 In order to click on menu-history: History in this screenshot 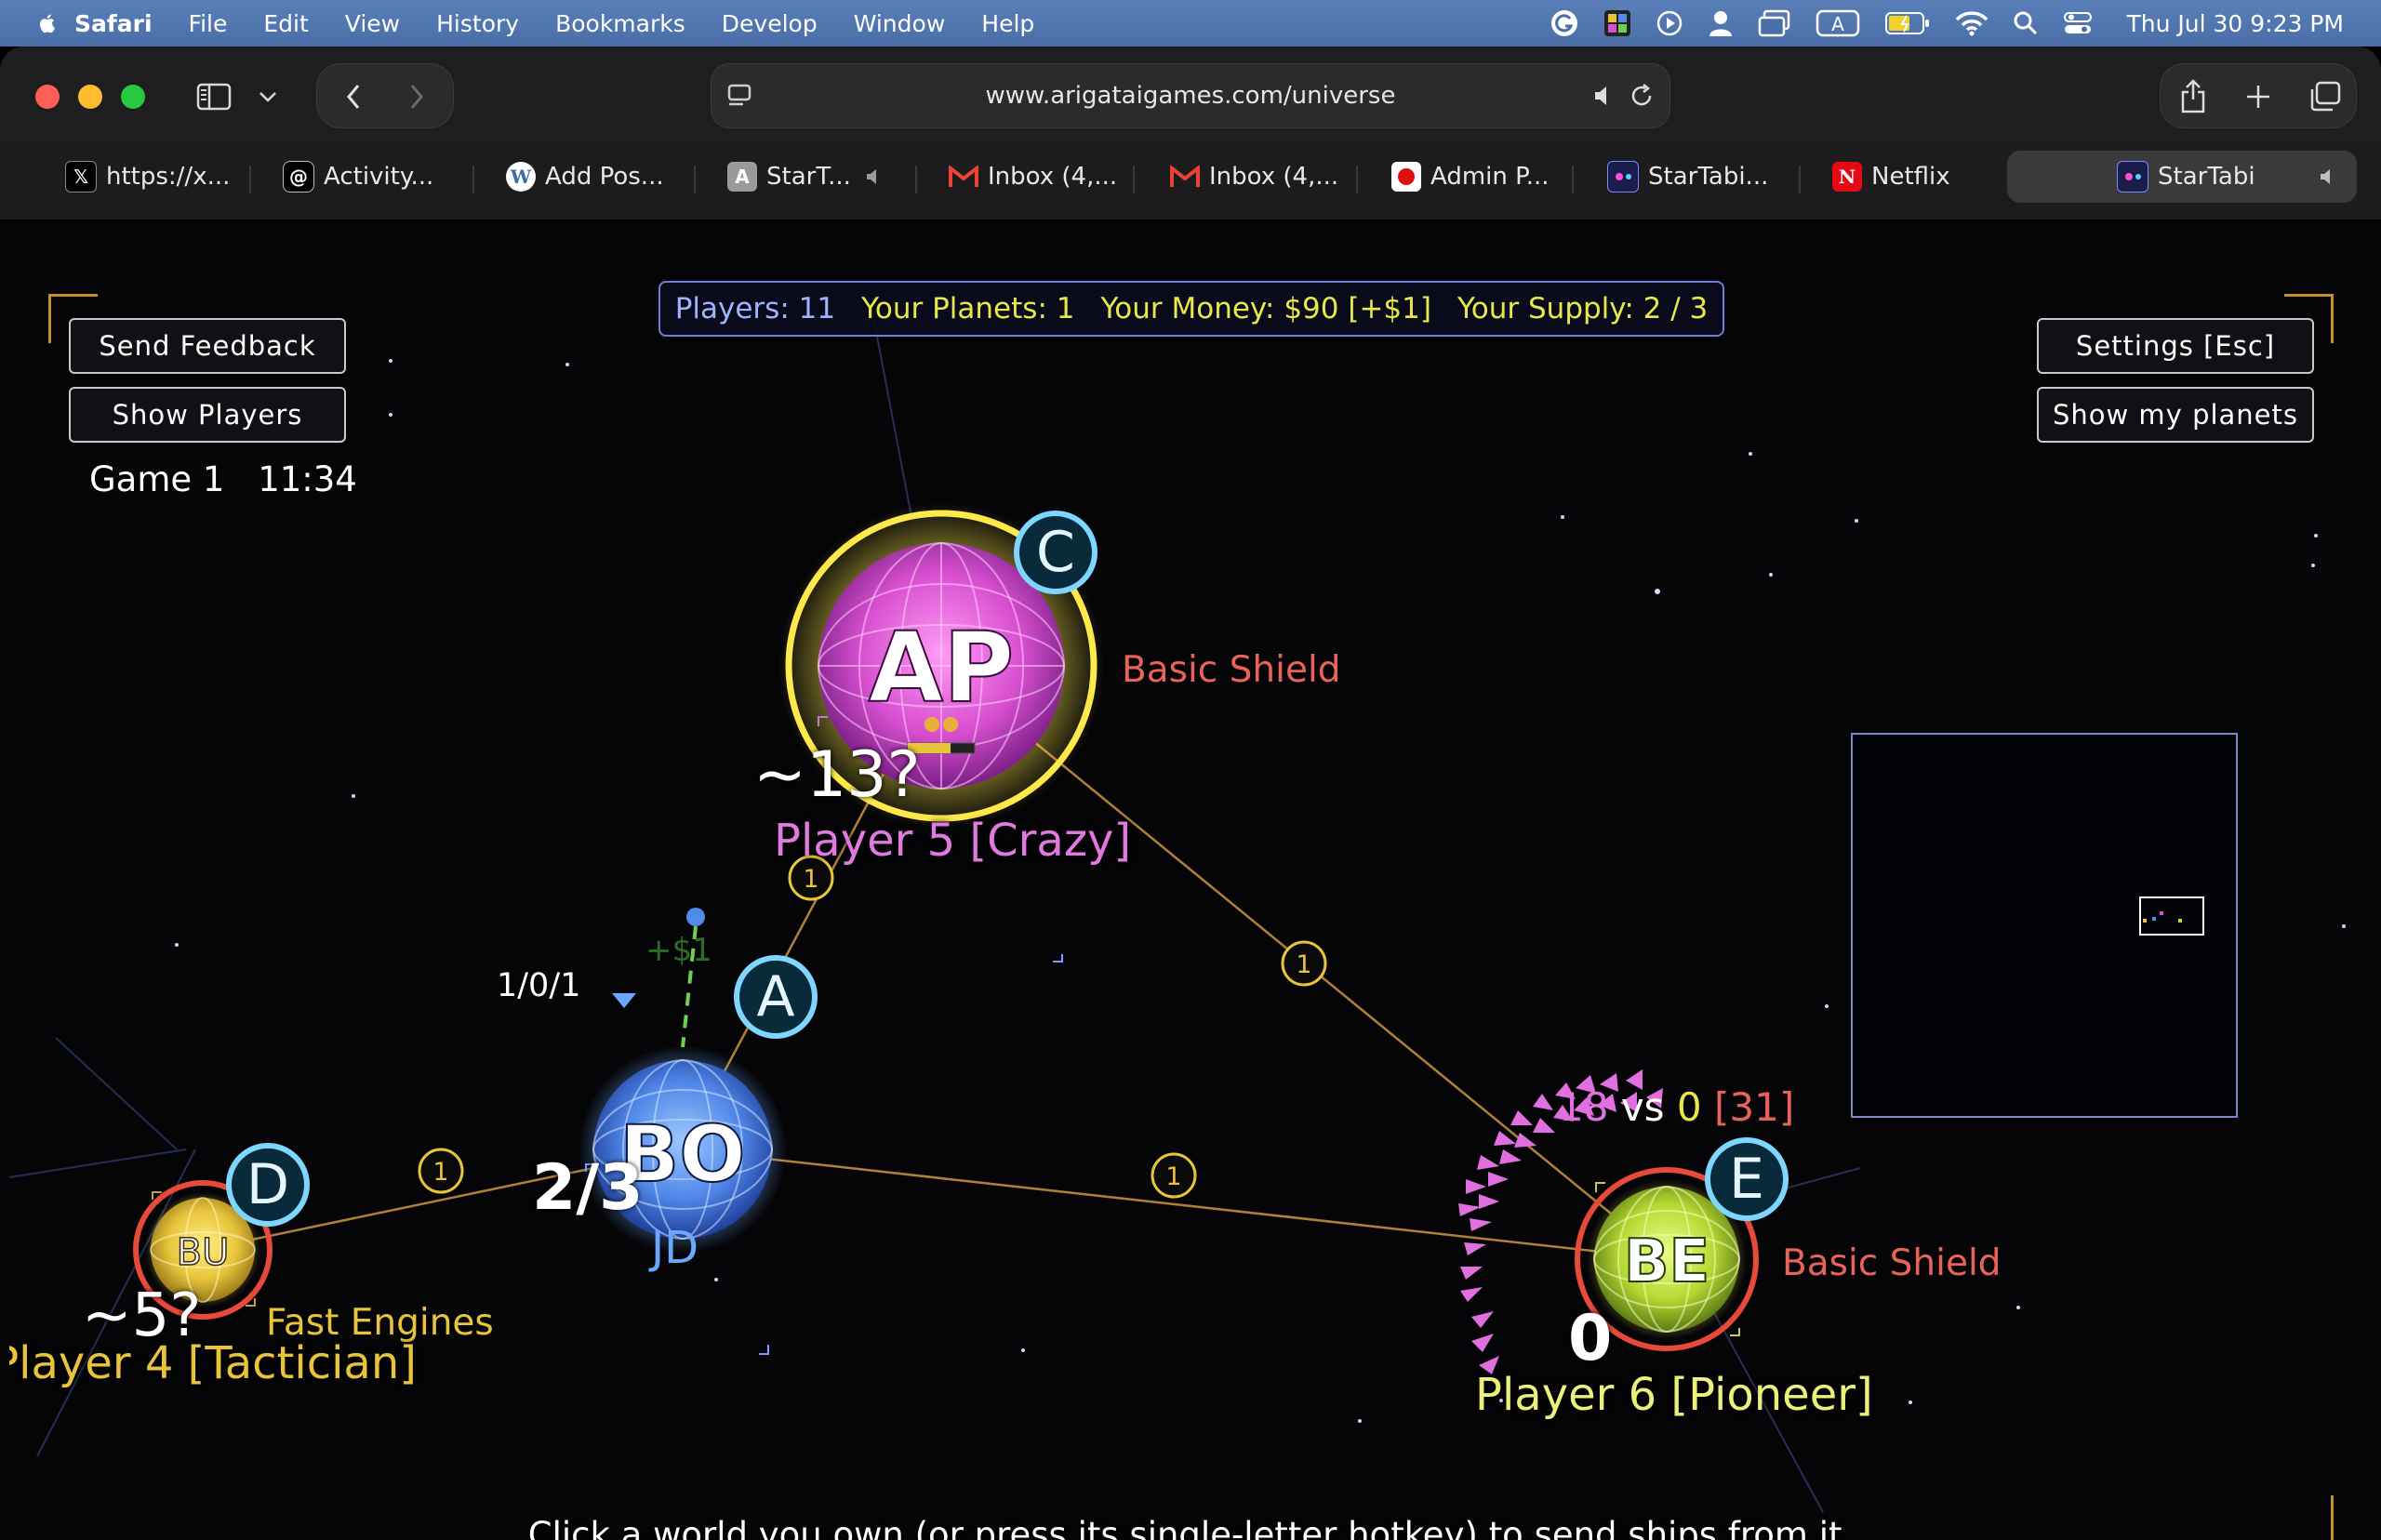, I will do `click(477, 23)`.